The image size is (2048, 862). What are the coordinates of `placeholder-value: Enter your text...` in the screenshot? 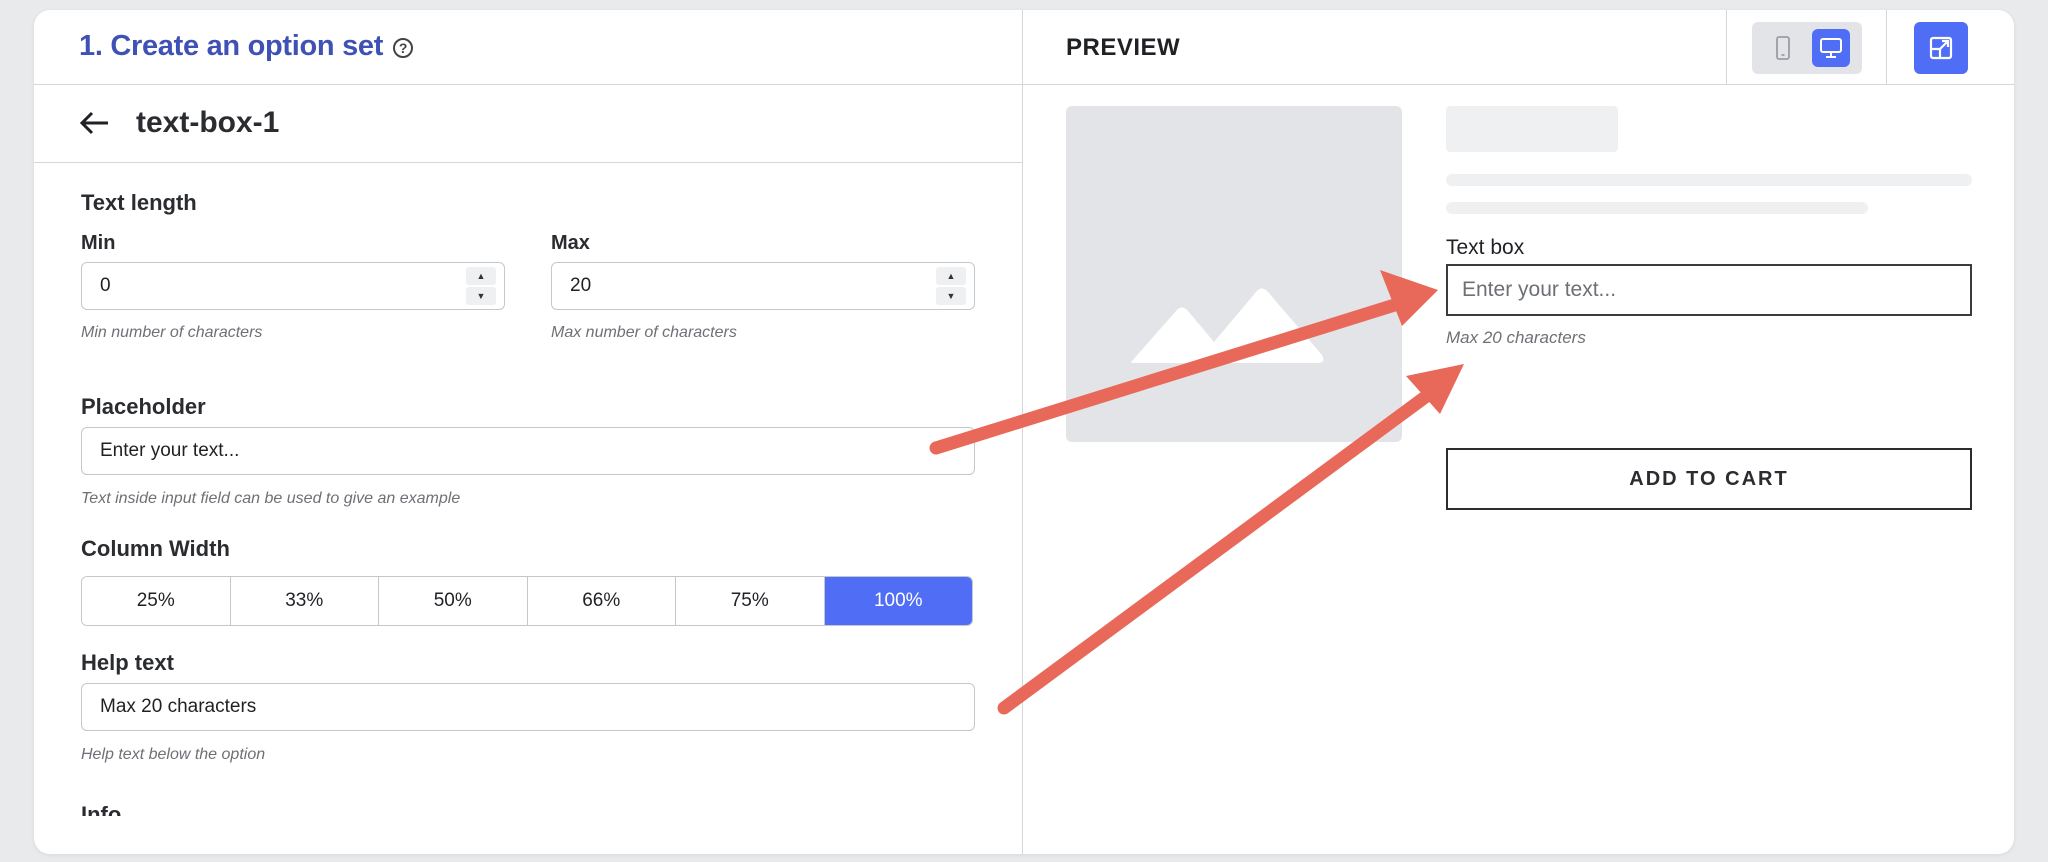 It's located at (170, 450).